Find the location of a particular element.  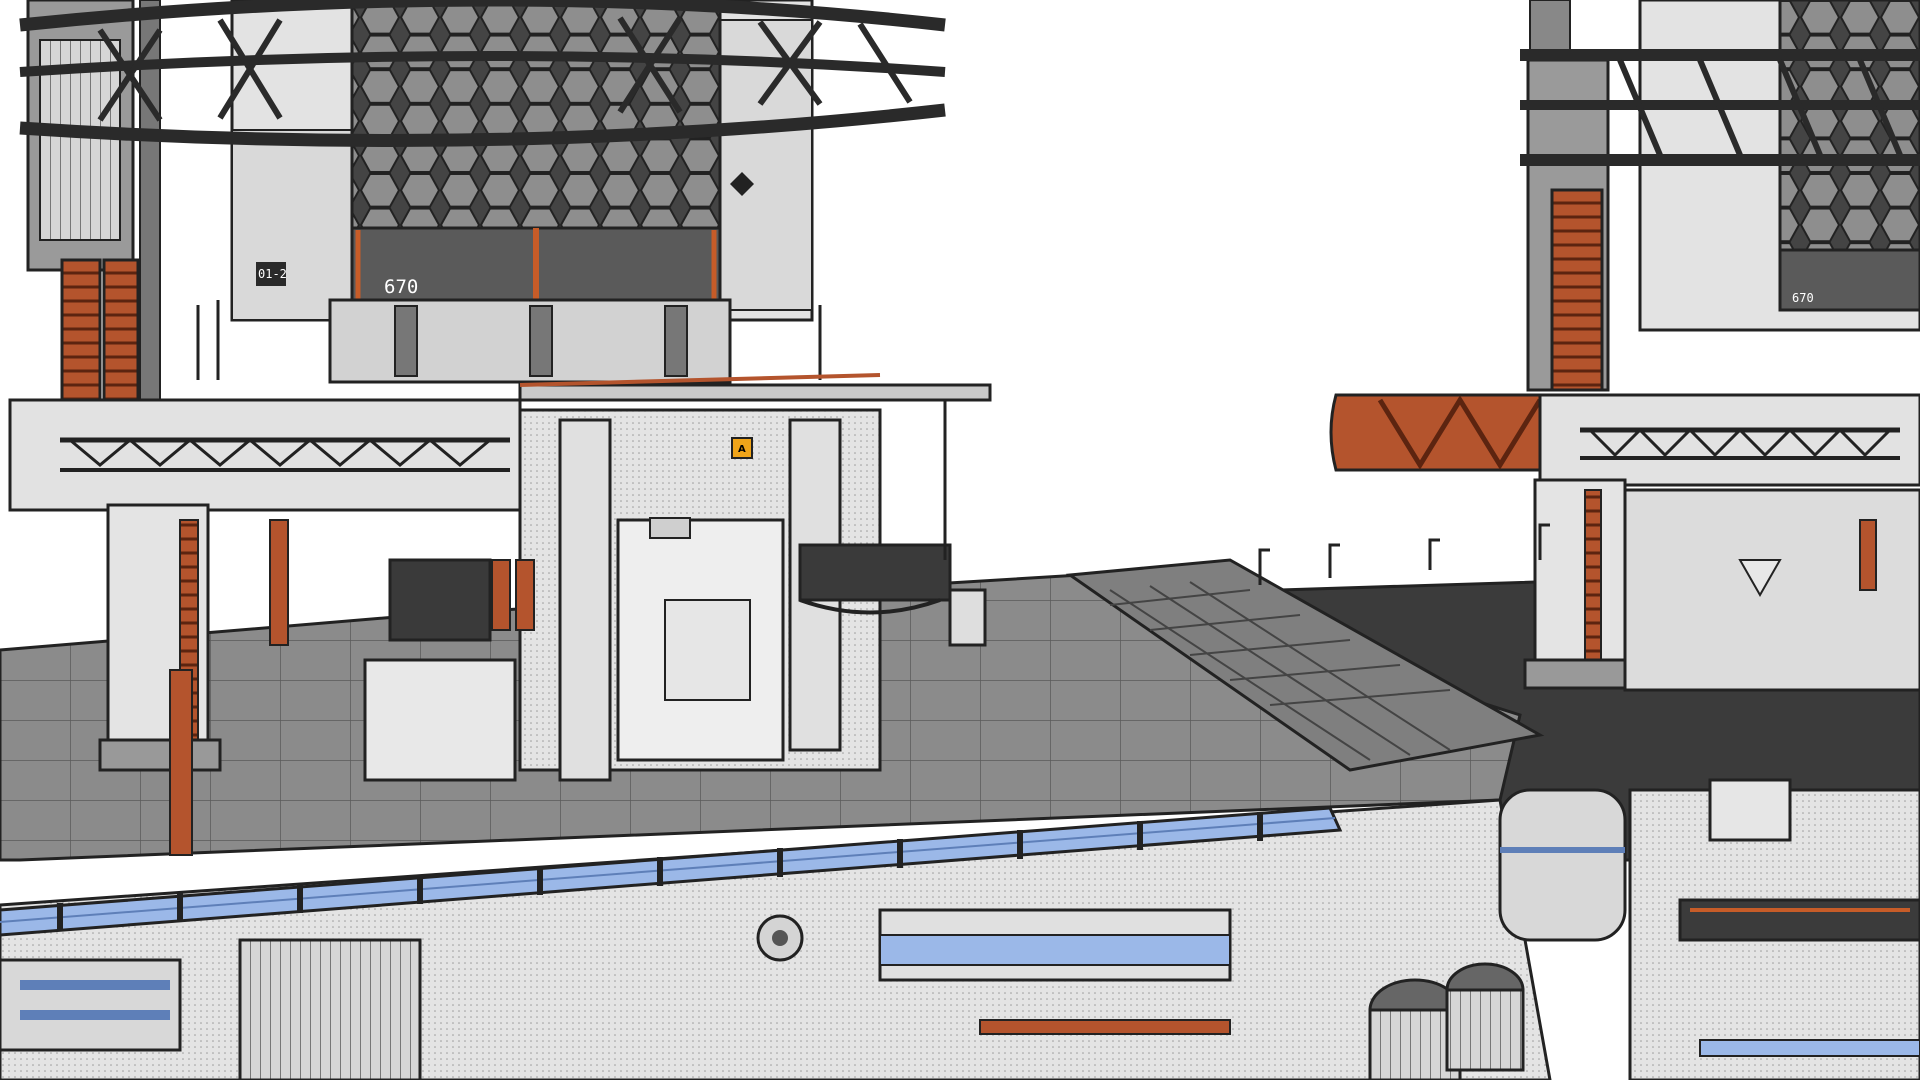

right-support-column is located at coordinates (1580, 580).